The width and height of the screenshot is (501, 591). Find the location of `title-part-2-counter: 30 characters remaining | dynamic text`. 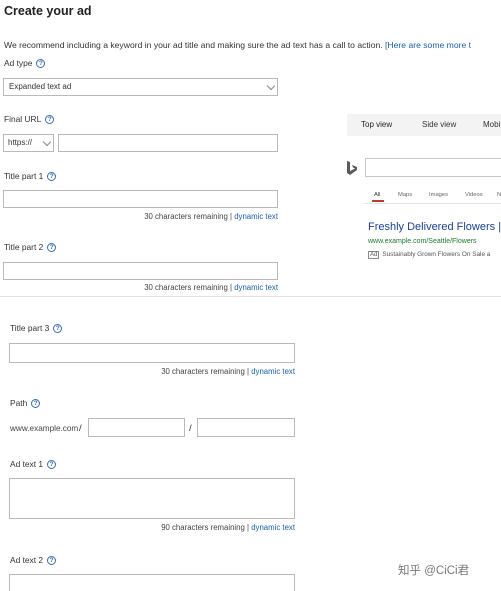

title-part-2-counter: 30 characters remaining | dynamic text is located at coordinates (211, 287).